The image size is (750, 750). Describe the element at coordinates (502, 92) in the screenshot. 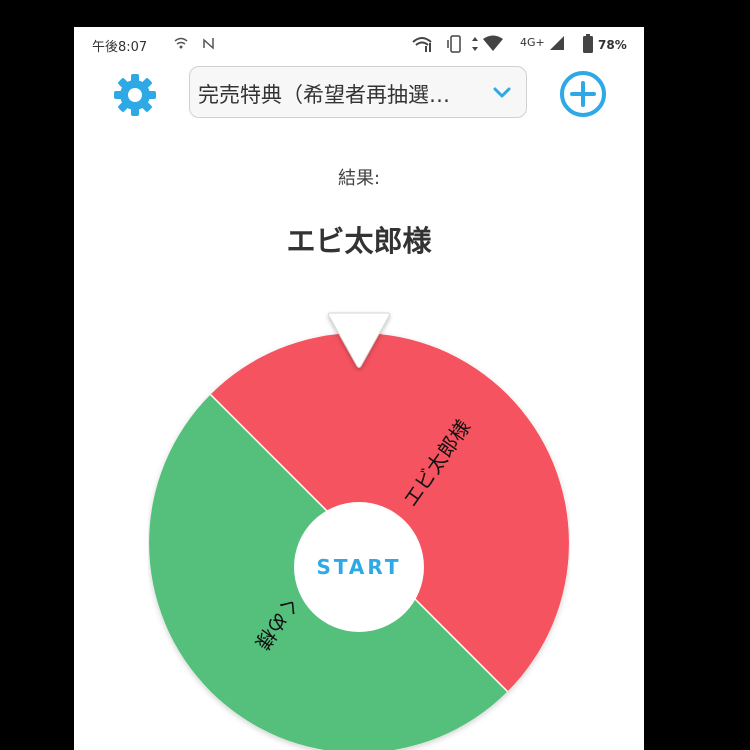

I see `chevron-down-icon` at that location.